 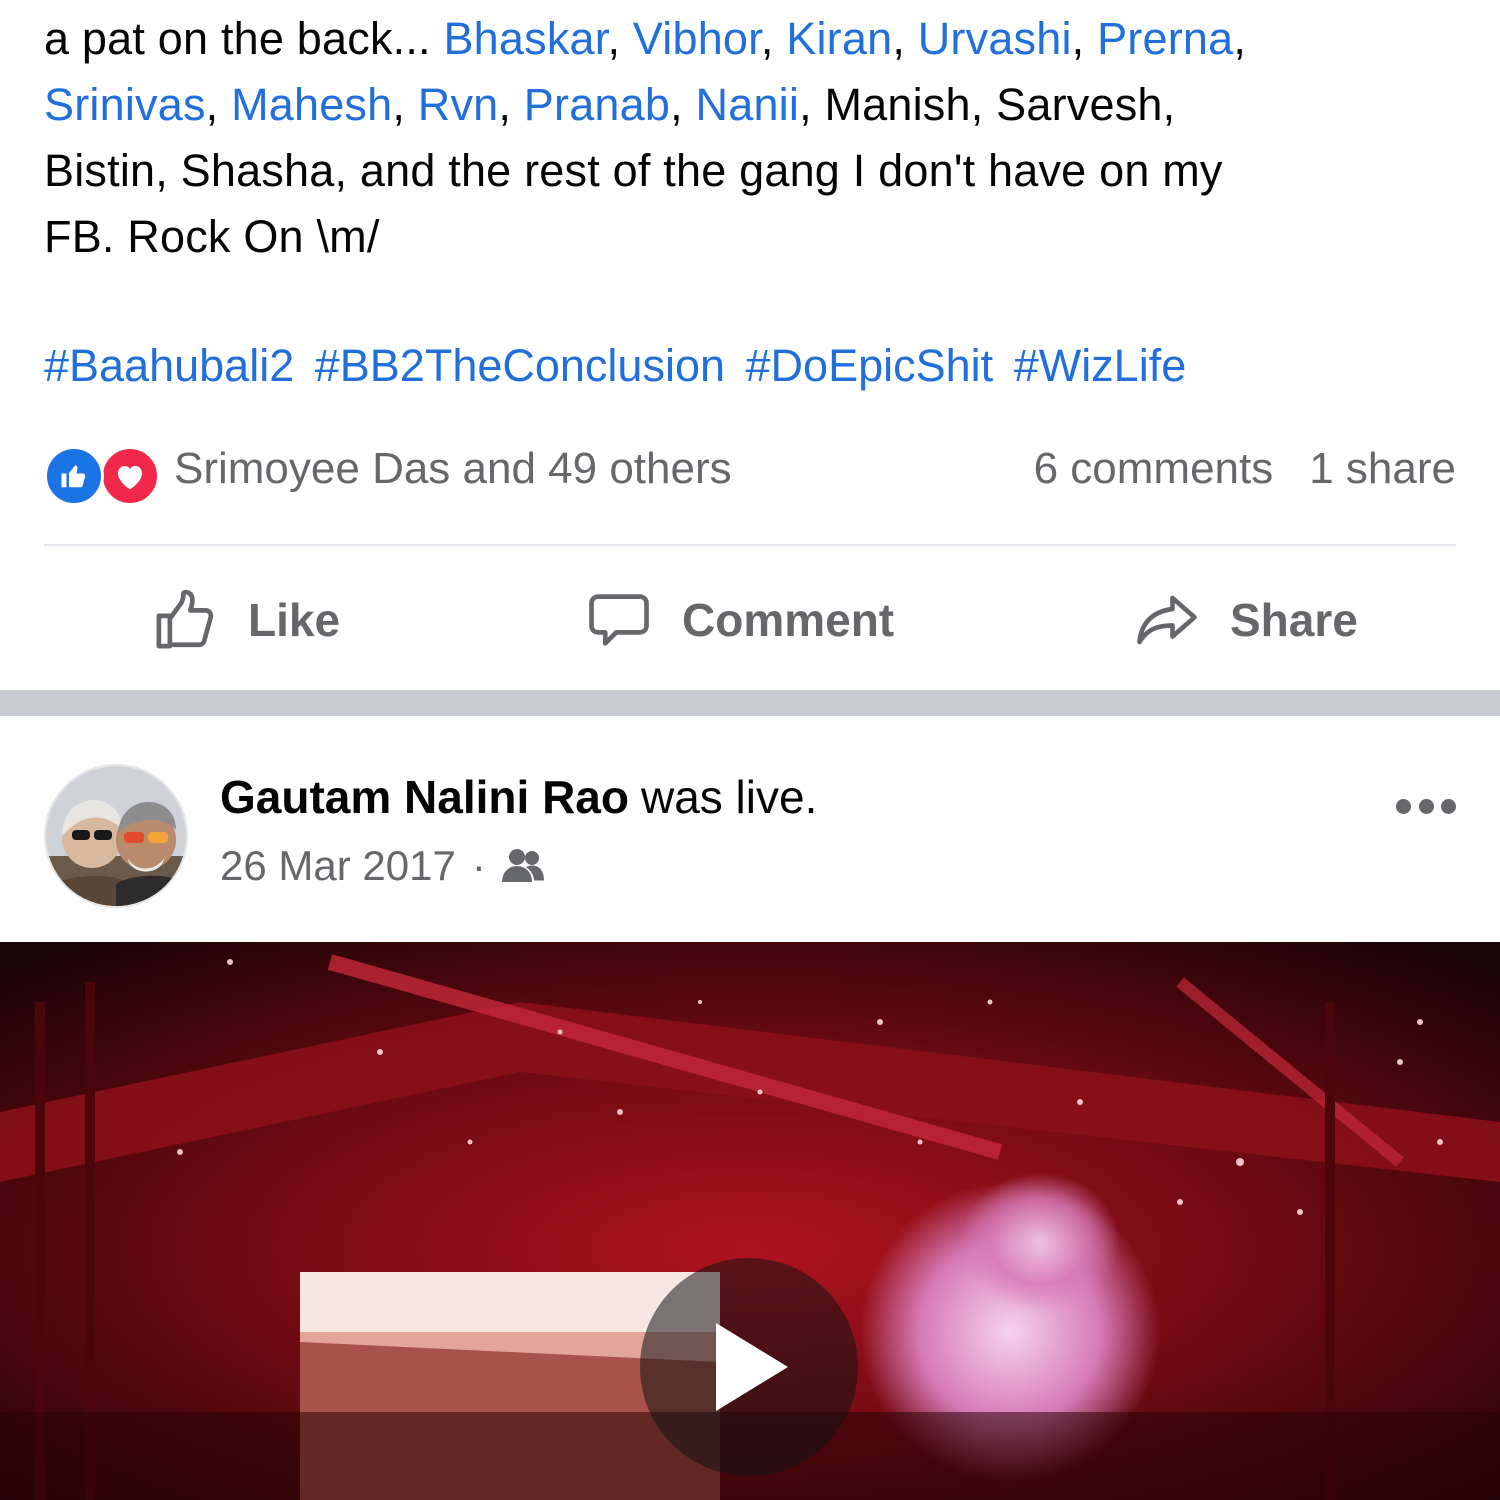 What do you see at coordinates (1382, 468) in the screenshot?
I see `shares-count: 1 share` at bounding box center [1382, 468].